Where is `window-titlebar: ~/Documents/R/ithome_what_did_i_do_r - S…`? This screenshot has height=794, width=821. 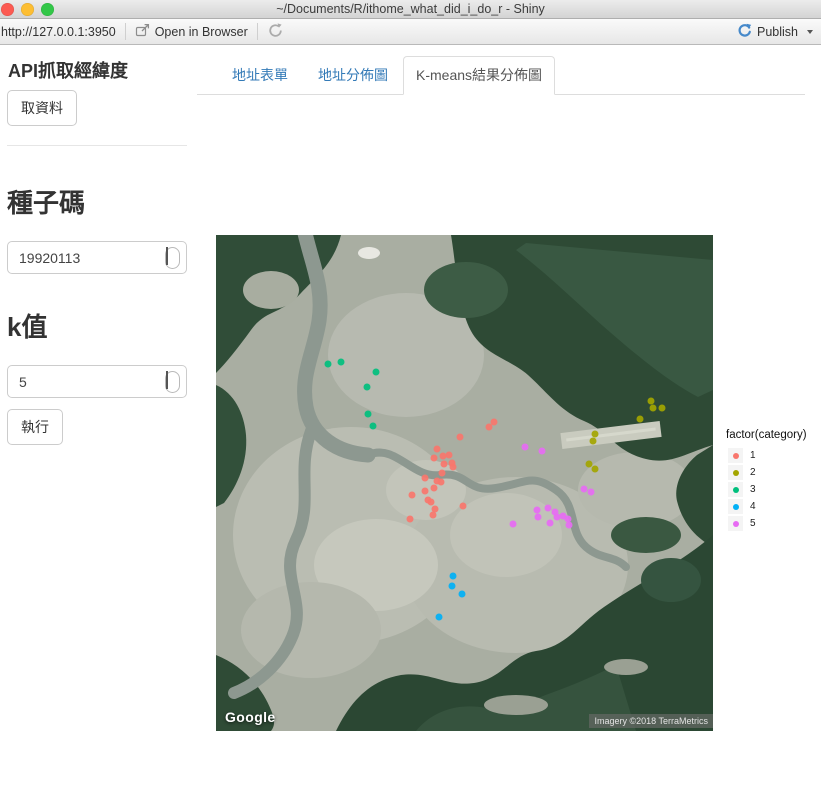 window-titlebar: ~/Documents/R/ithome_what_did_i_do_r - S… is located at coordinates (410, 9).